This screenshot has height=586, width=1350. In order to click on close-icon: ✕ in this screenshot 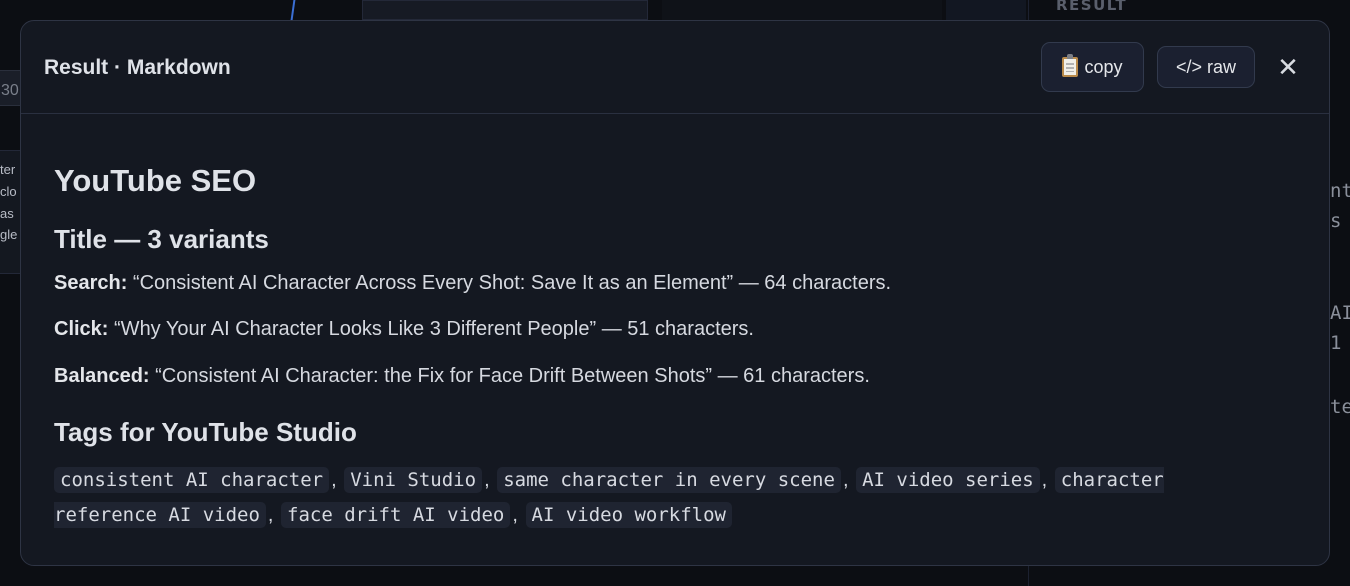, I will do `click(1288, 67)`.